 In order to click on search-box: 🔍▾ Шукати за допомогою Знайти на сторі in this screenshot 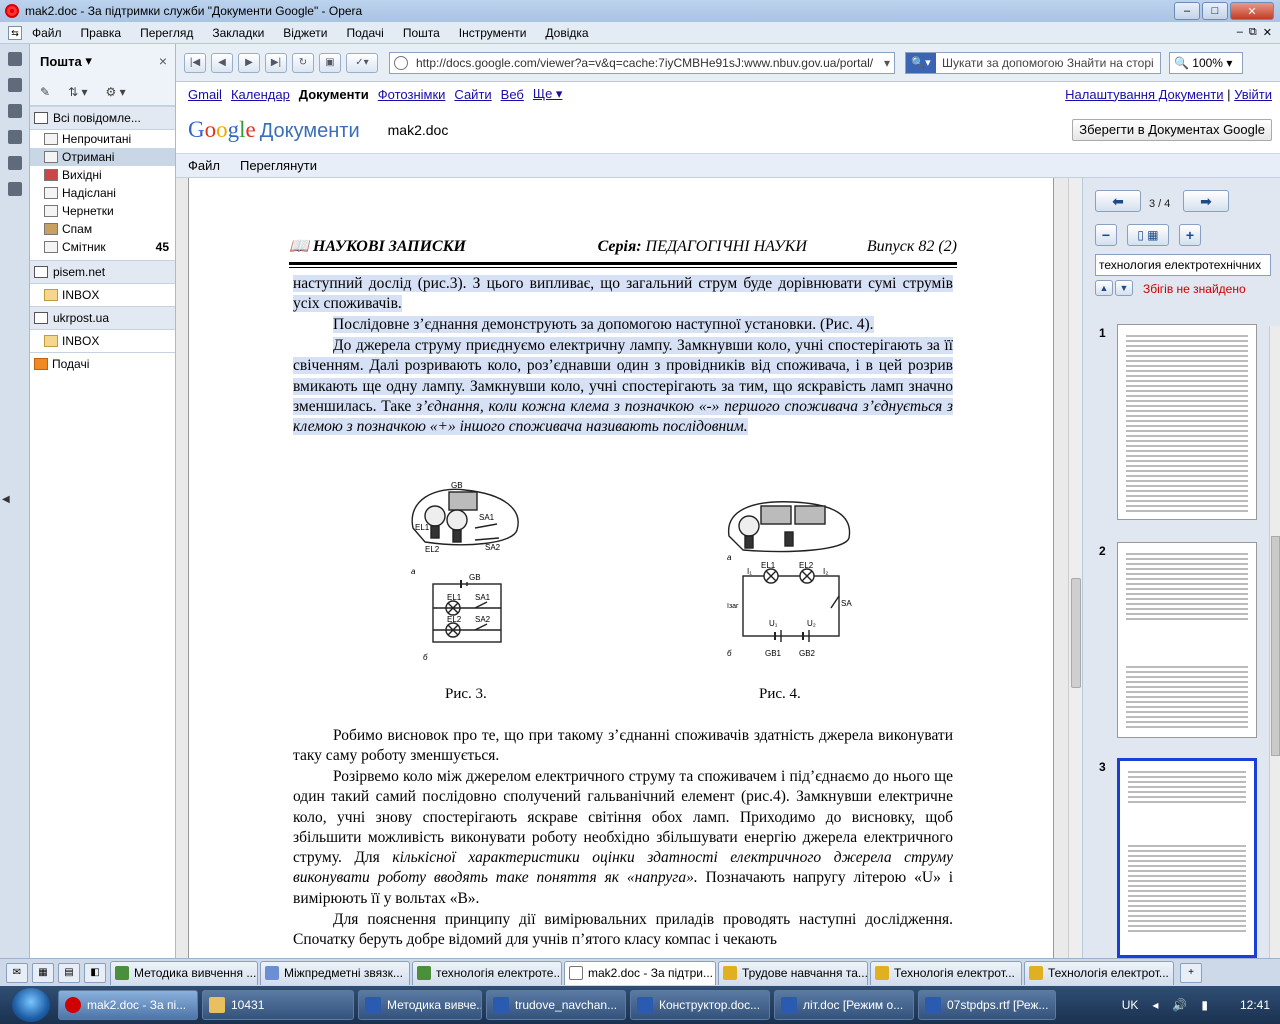, I will do `click(1033, 62)`.